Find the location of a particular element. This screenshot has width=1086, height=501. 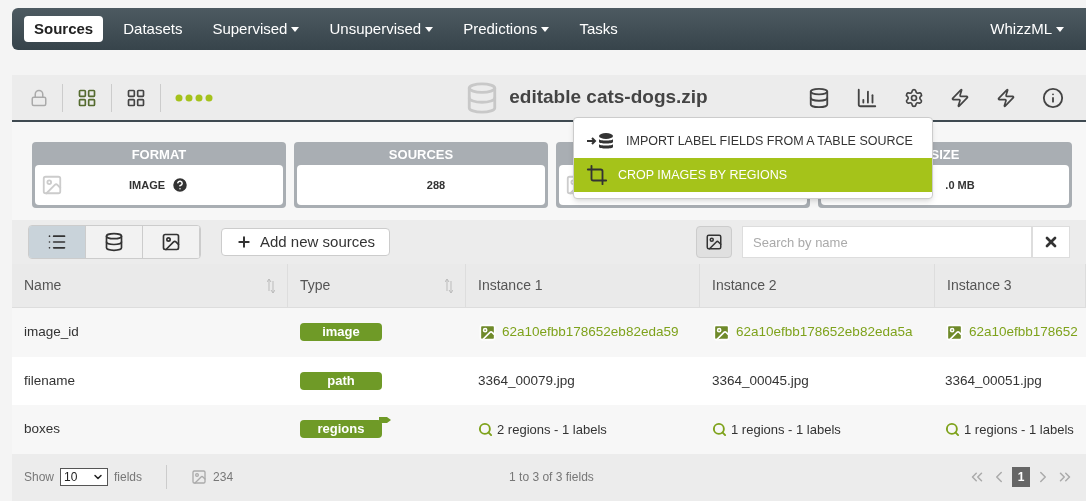

help-icon is located at coordinates (180, 185).